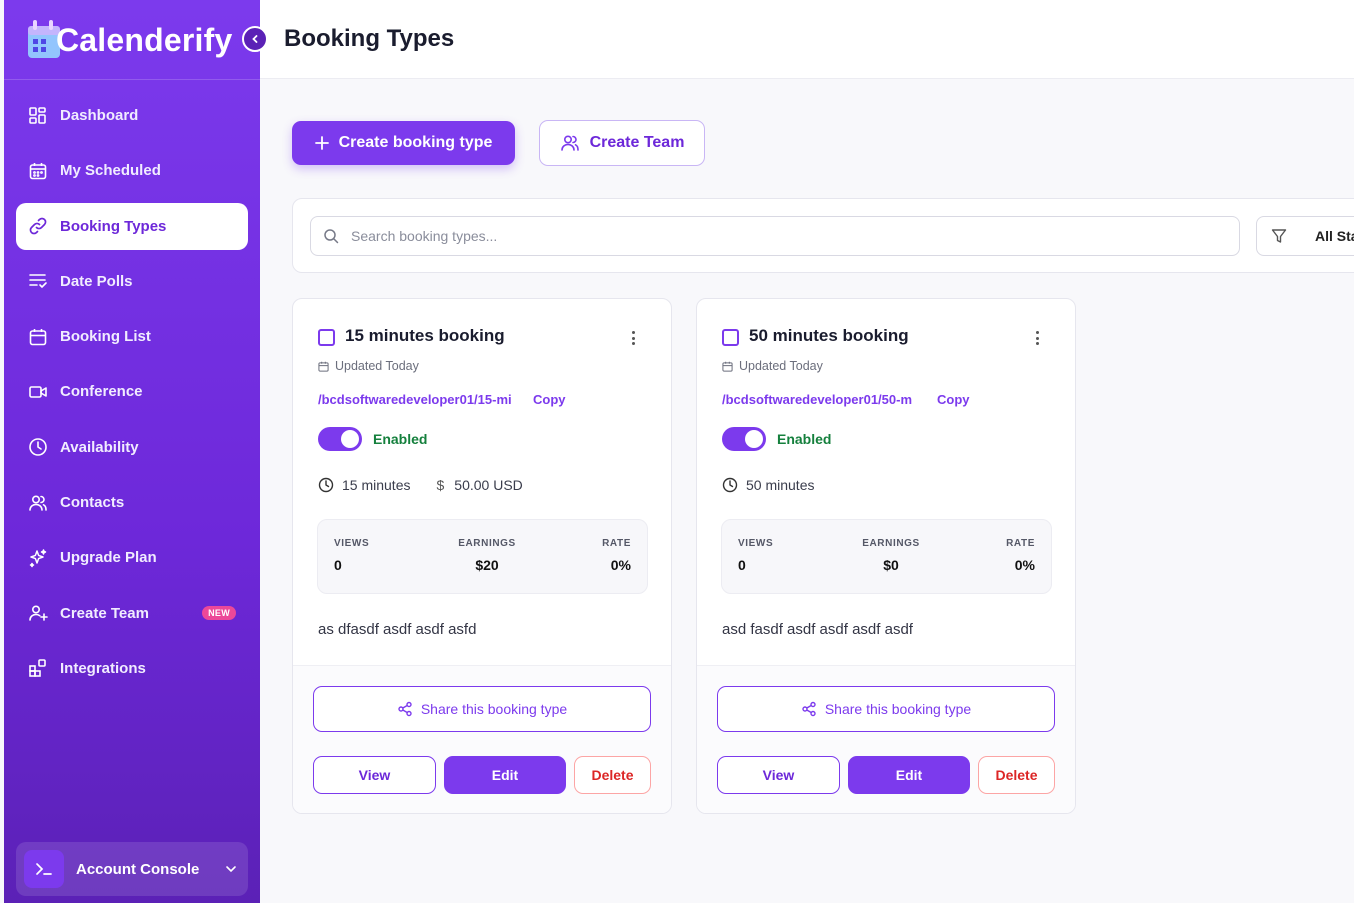 The image size is (1354, 903). I want to click on sidebar-item-dashboard: Dashboard, so click(132, 115).